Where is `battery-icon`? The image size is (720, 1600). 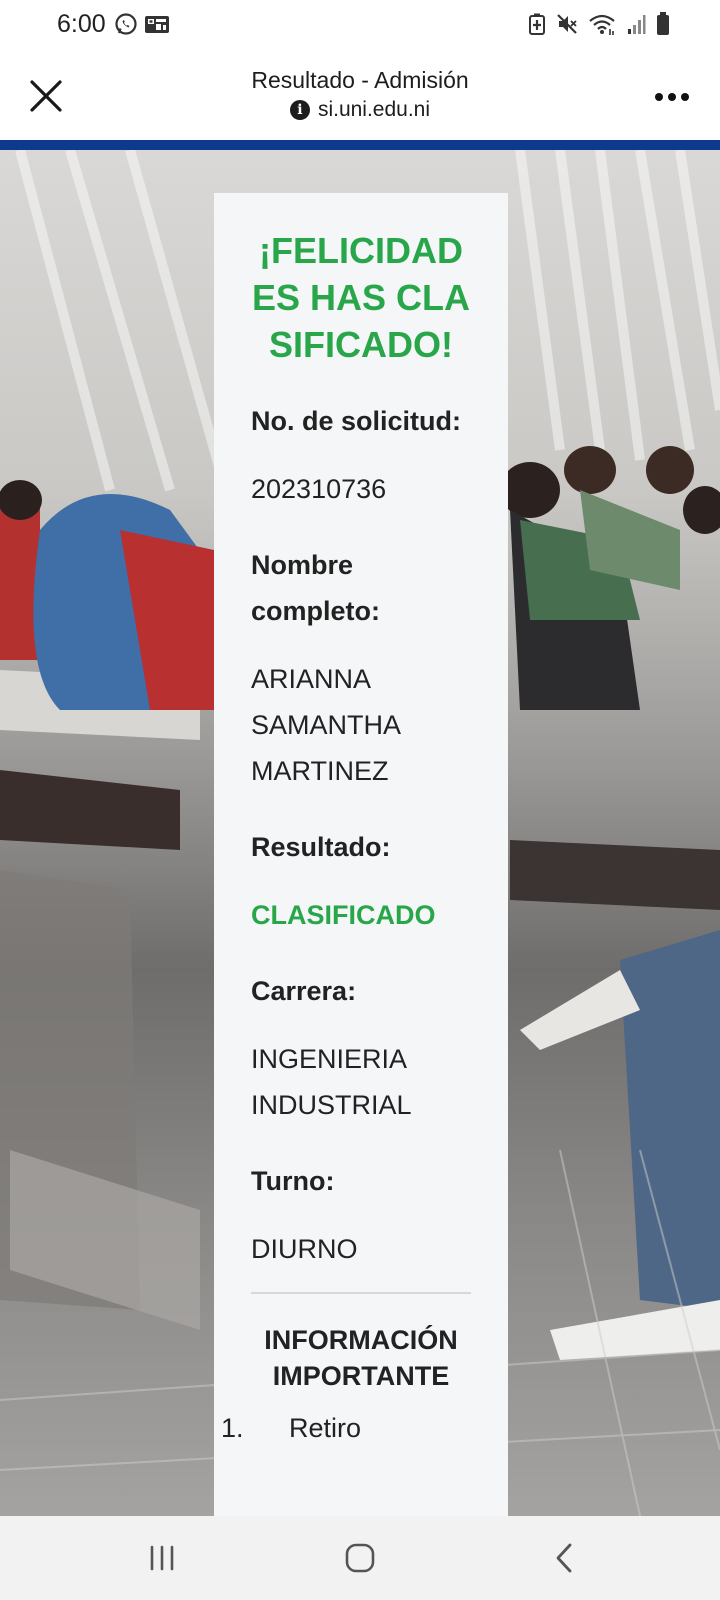 battery-icon is located at coordinates (663, 26).